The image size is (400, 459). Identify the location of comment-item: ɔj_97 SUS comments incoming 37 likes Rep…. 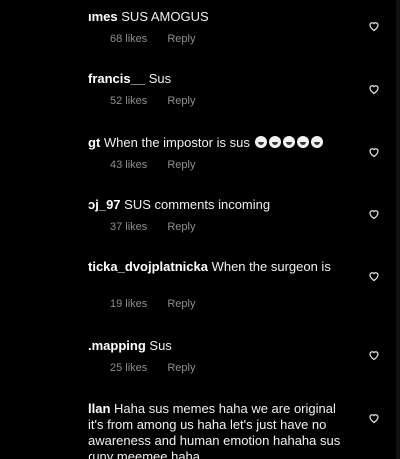
(223, 215).